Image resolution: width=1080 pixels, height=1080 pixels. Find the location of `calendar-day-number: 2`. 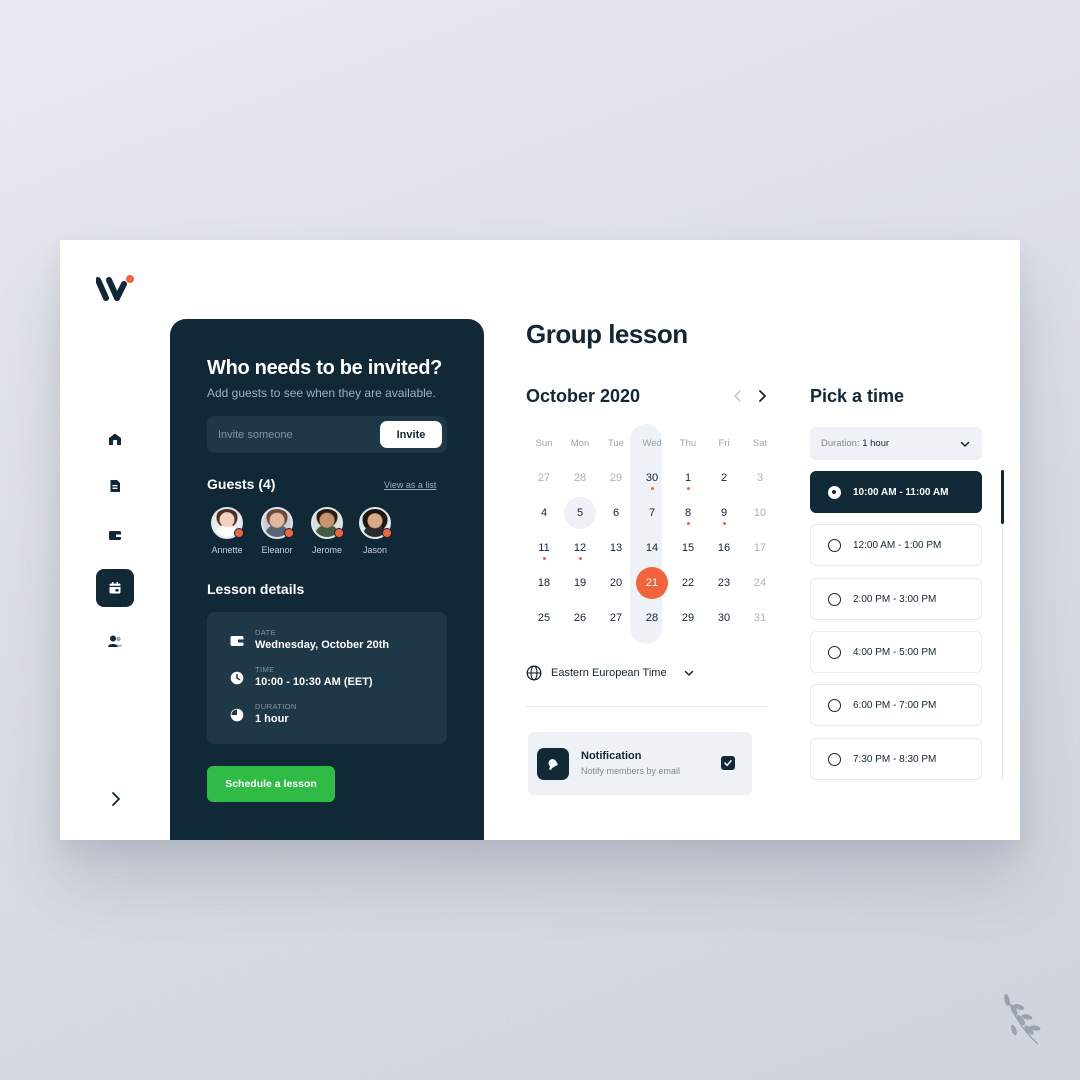

calendar-day-number: 2 is located at coordinates (724, 478).